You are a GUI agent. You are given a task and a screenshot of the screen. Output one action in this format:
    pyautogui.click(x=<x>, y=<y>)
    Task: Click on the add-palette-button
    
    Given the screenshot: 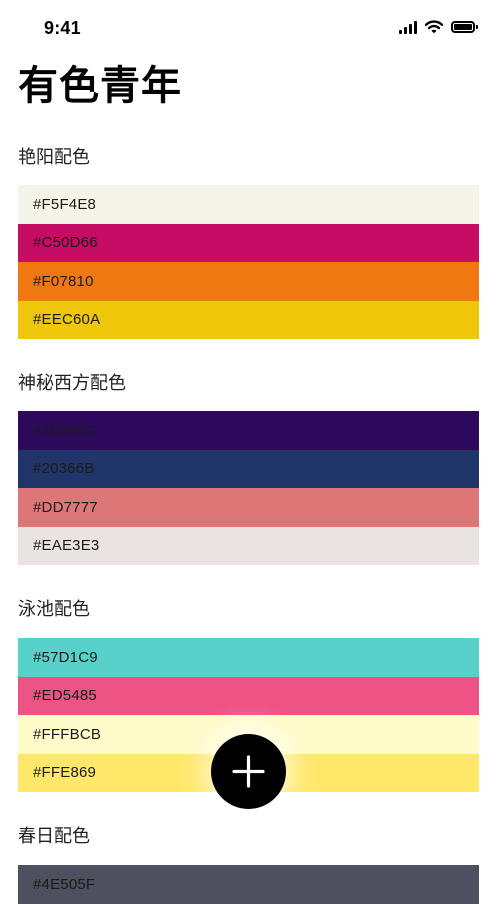 What is the action you would take?
    pyautogui.click(x=248, y=771)
    